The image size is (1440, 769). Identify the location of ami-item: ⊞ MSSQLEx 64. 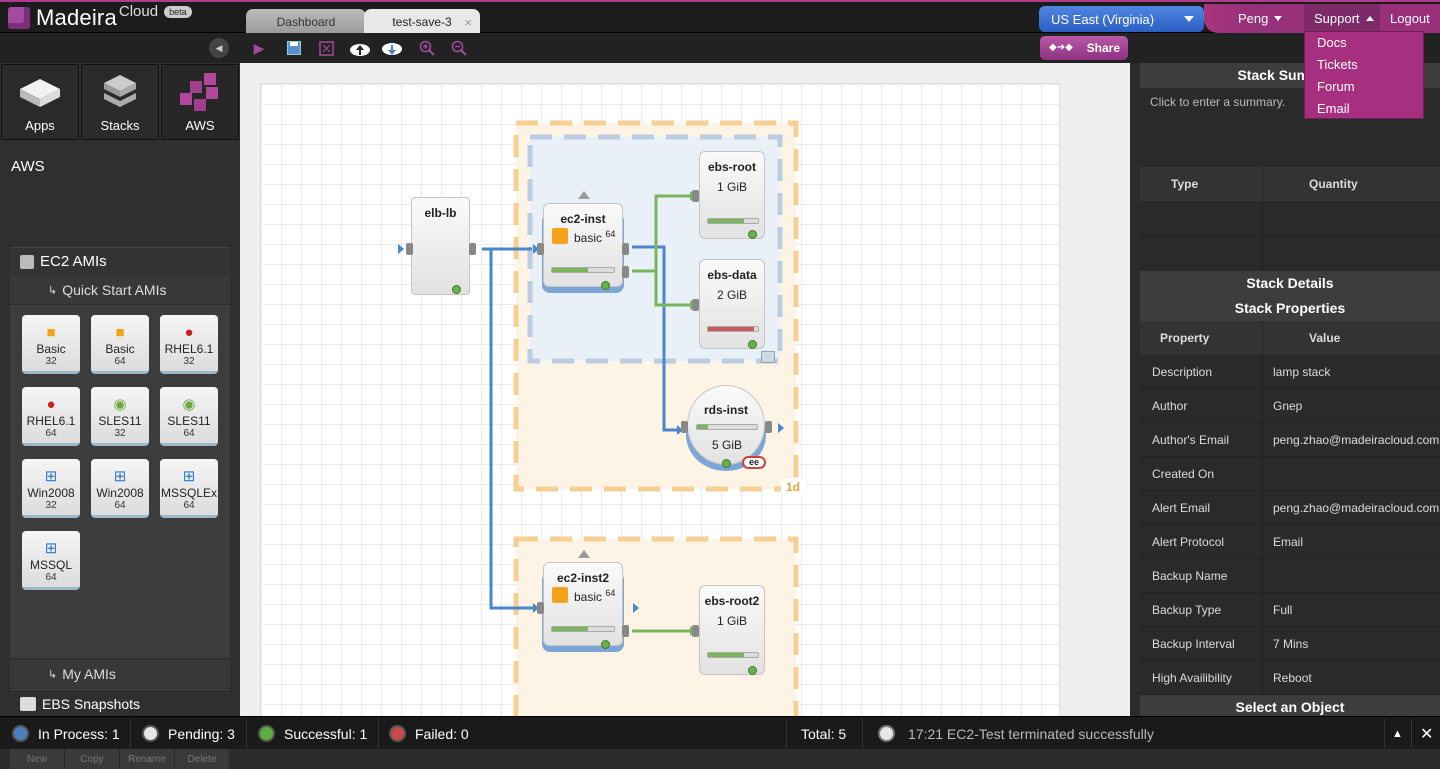
(189, 488).